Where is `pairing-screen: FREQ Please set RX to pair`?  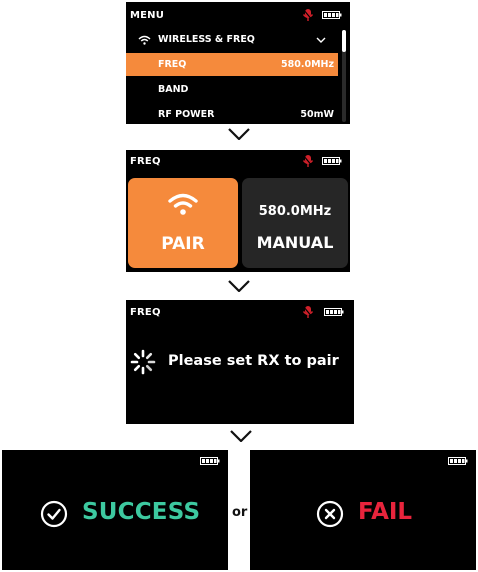
pairing-screen: FREQ Please set RX to pair is located at coordinates (240, 362).